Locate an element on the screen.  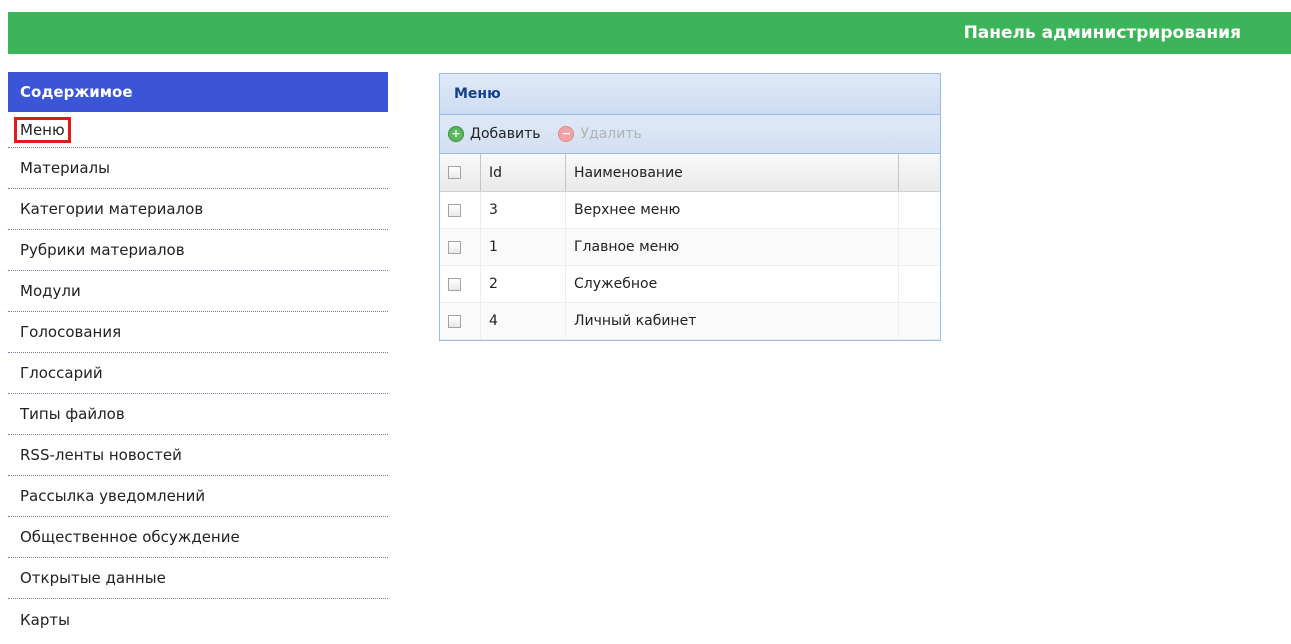
sidebar-item-rss-feeds: RSS-ленты новостей is located at coordinates (198, 455).